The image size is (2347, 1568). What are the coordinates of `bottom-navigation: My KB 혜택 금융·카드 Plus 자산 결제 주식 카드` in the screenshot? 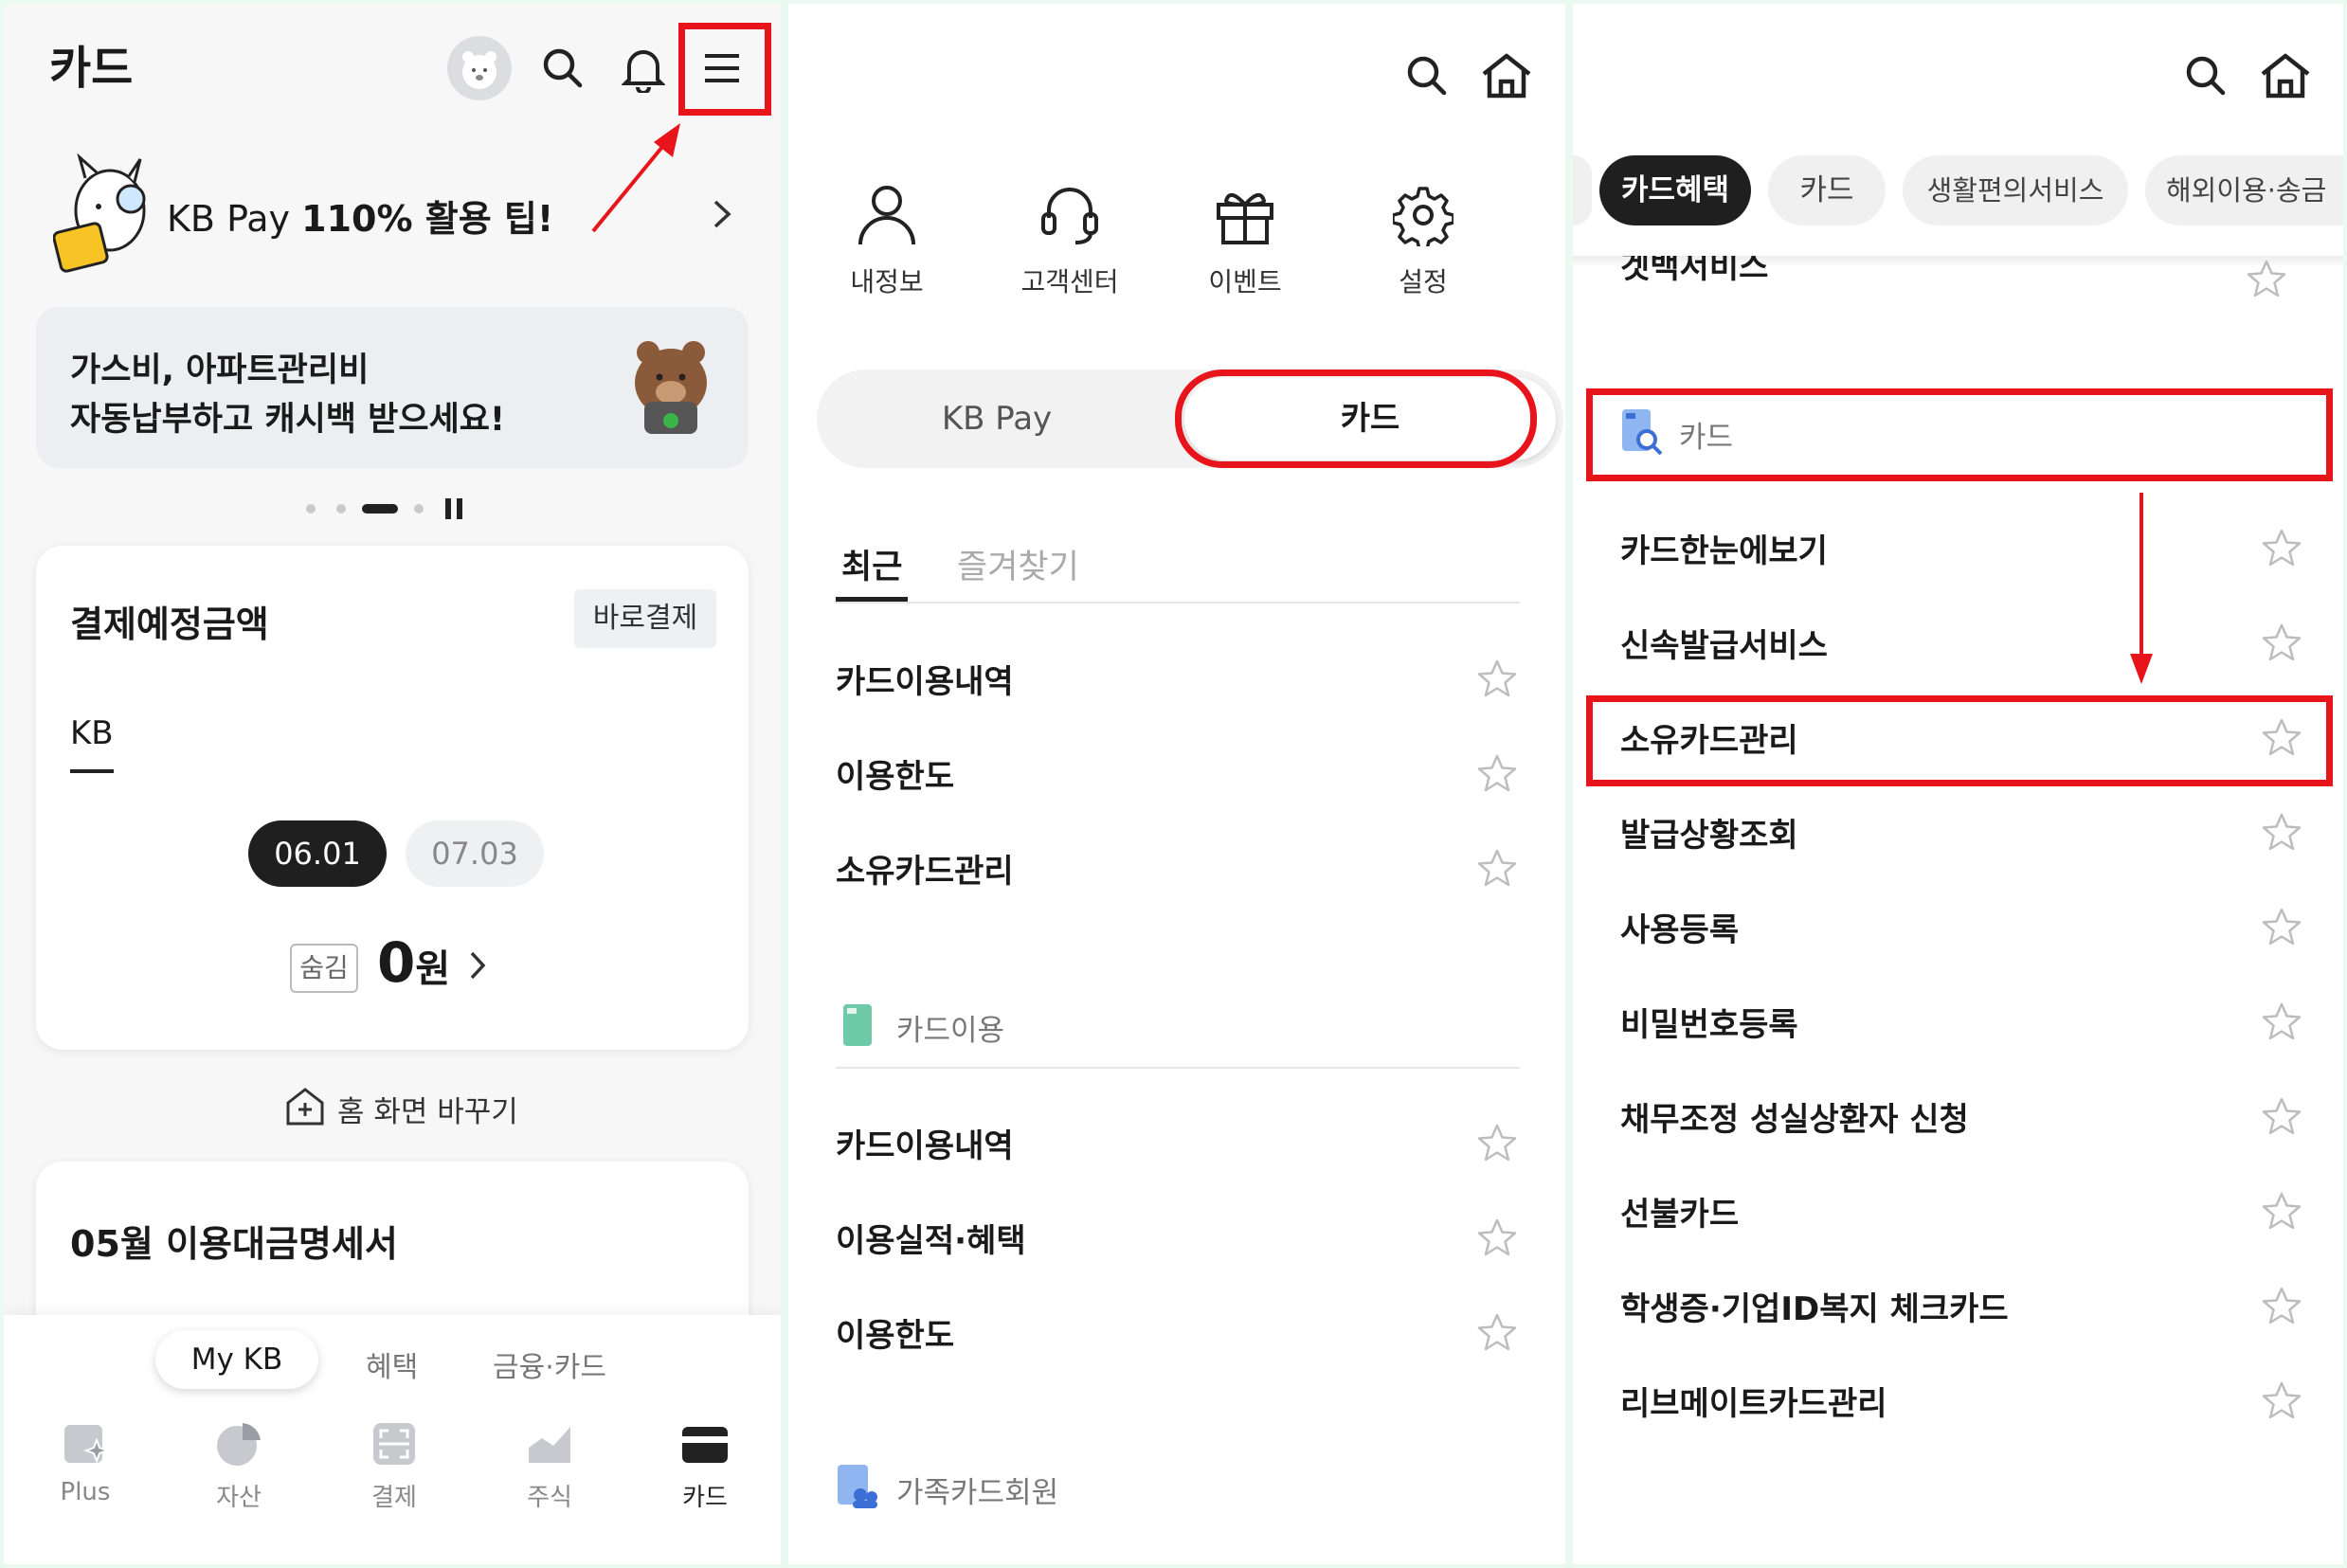 It's located at (392, 1439).